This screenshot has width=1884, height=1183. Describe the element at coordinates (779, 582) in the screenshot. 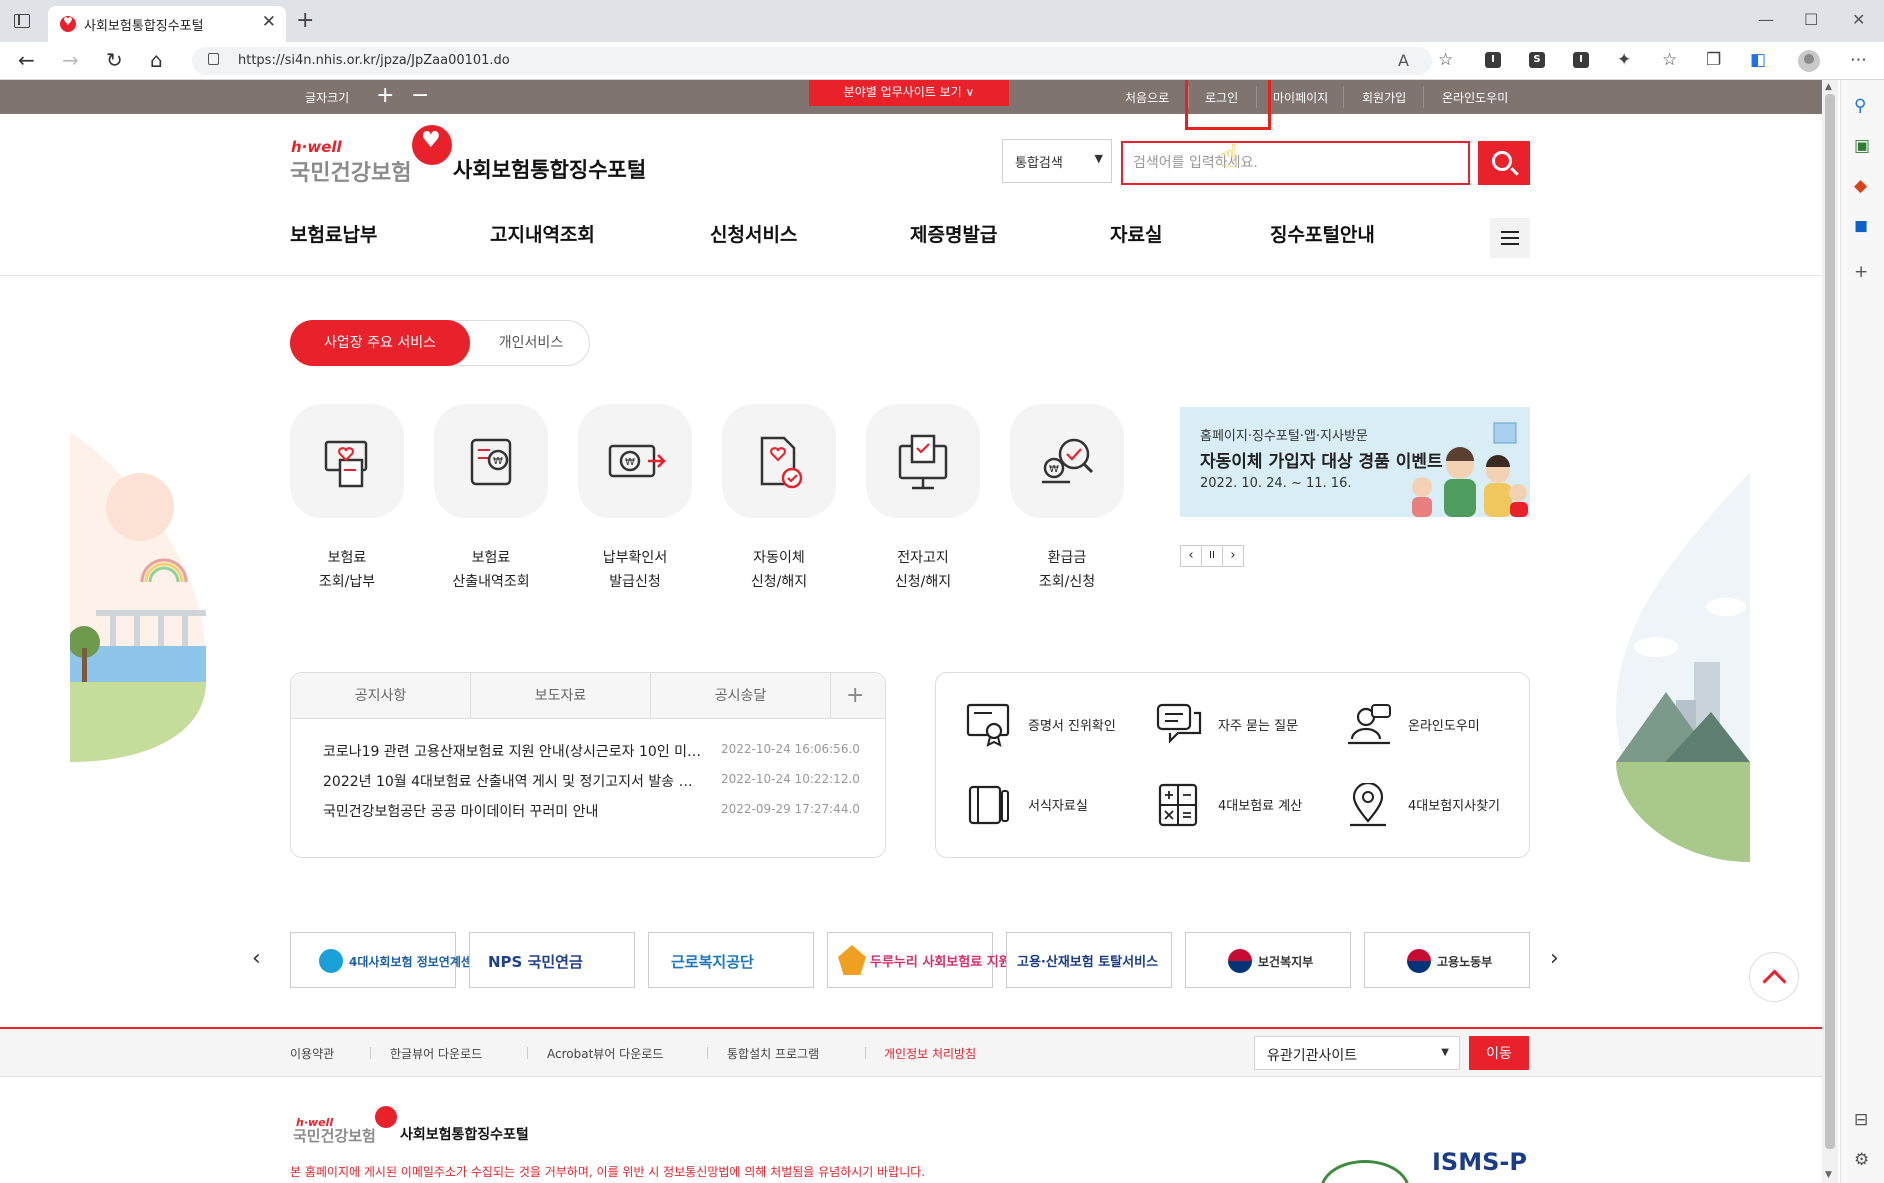

I see `service-label: 신청/해지` at that location.